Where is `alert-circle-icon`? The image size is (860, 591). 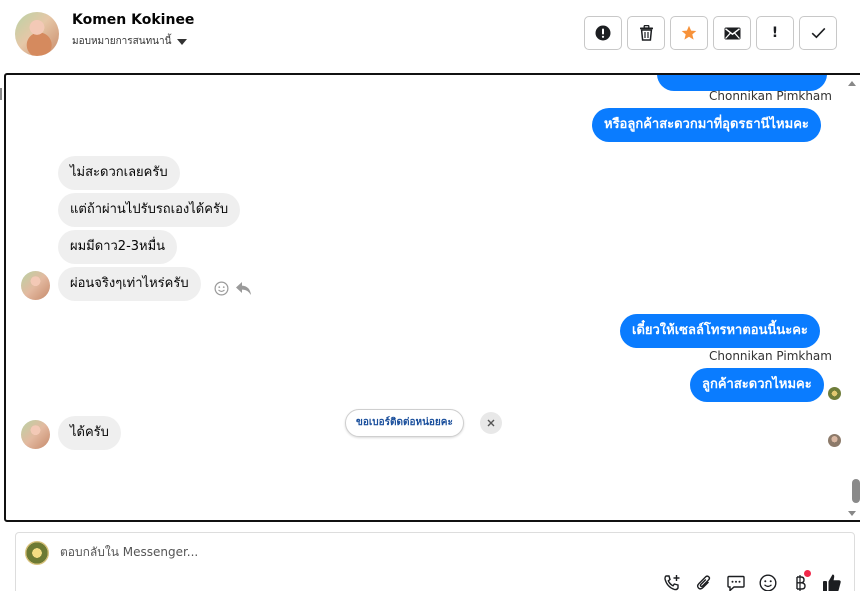
alert-circle-icon is located at coordinates (603, 33).